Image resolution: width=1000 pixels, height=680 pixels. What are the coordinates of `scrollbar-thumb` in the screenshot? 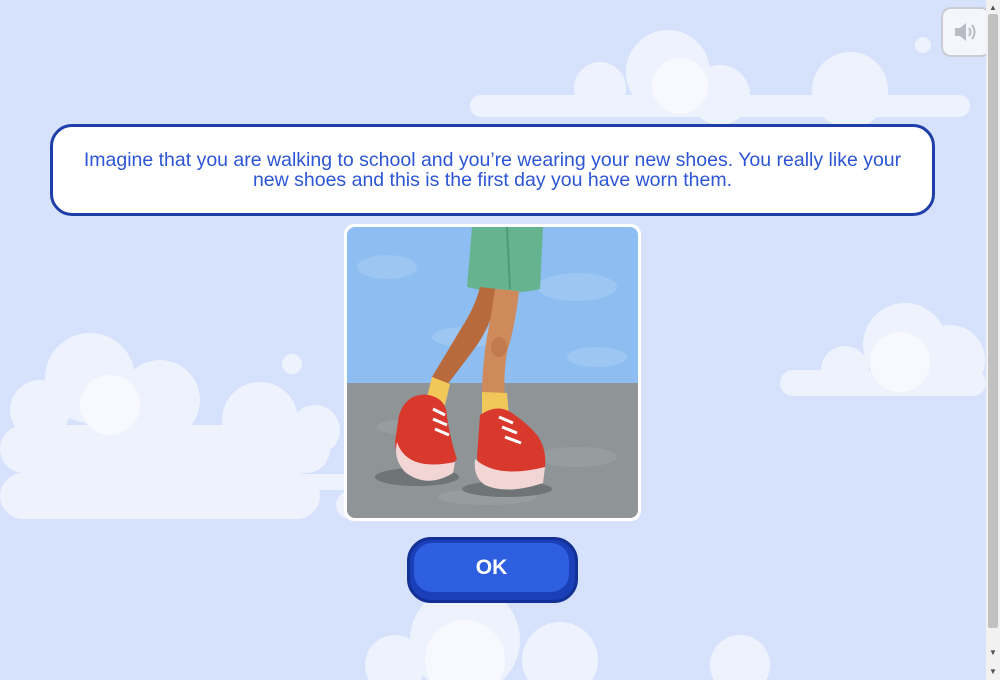 It's located at (993, 321).